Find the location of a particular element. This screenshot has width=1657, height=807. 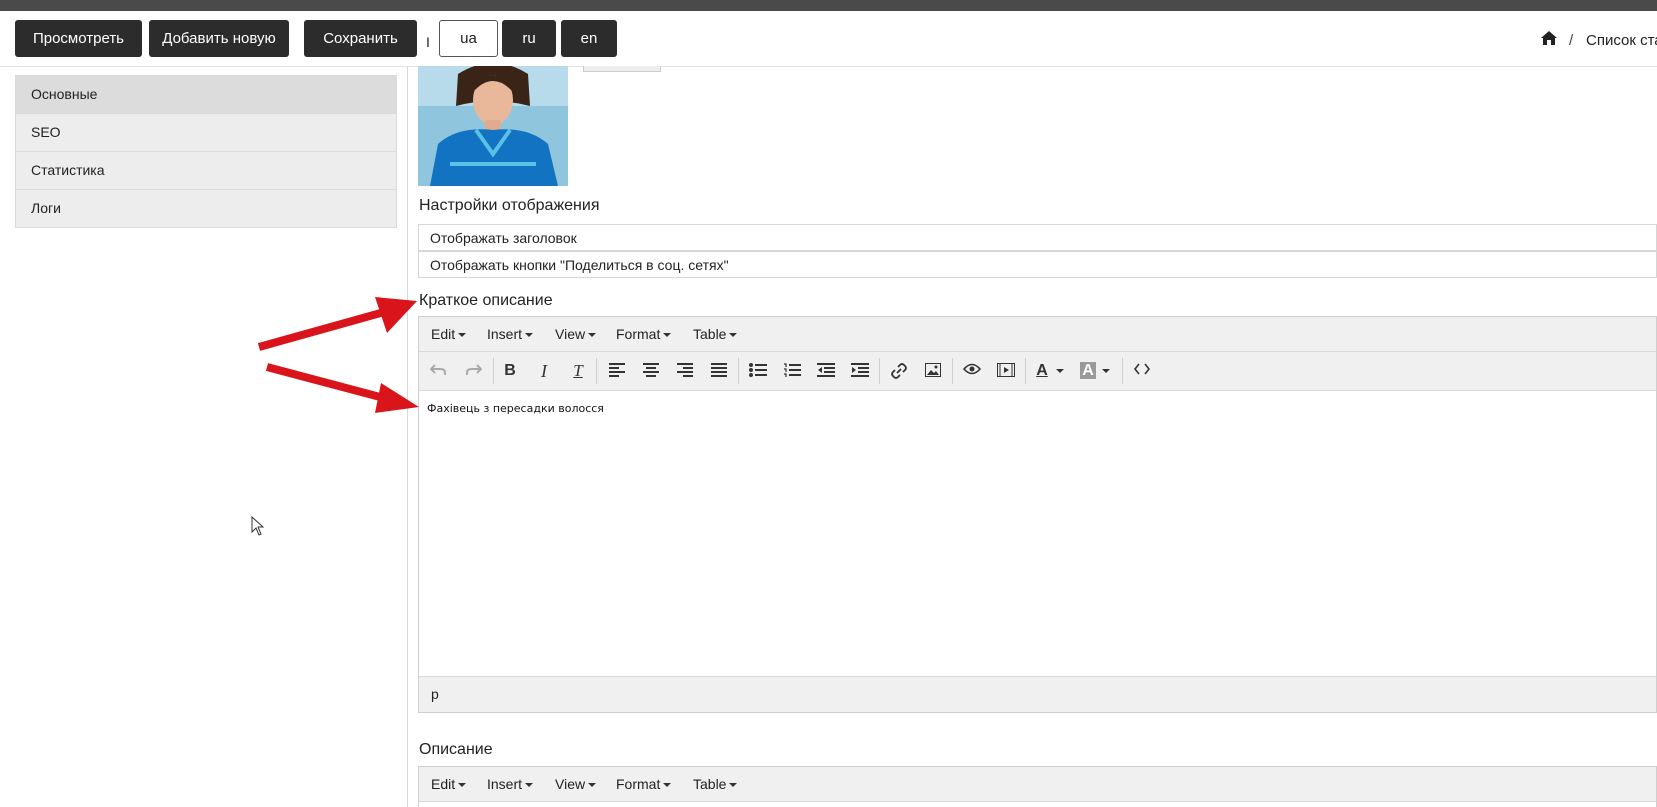

link-icon is located at coordinates (899, 371).